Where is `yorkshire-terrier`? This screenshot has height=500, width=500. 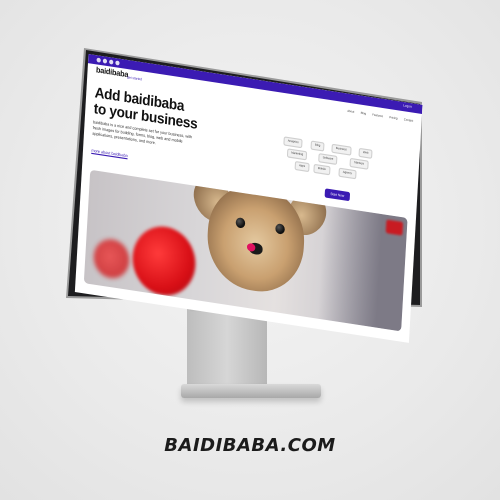 yorkshire-terrier is located at coordinates (258, 245).